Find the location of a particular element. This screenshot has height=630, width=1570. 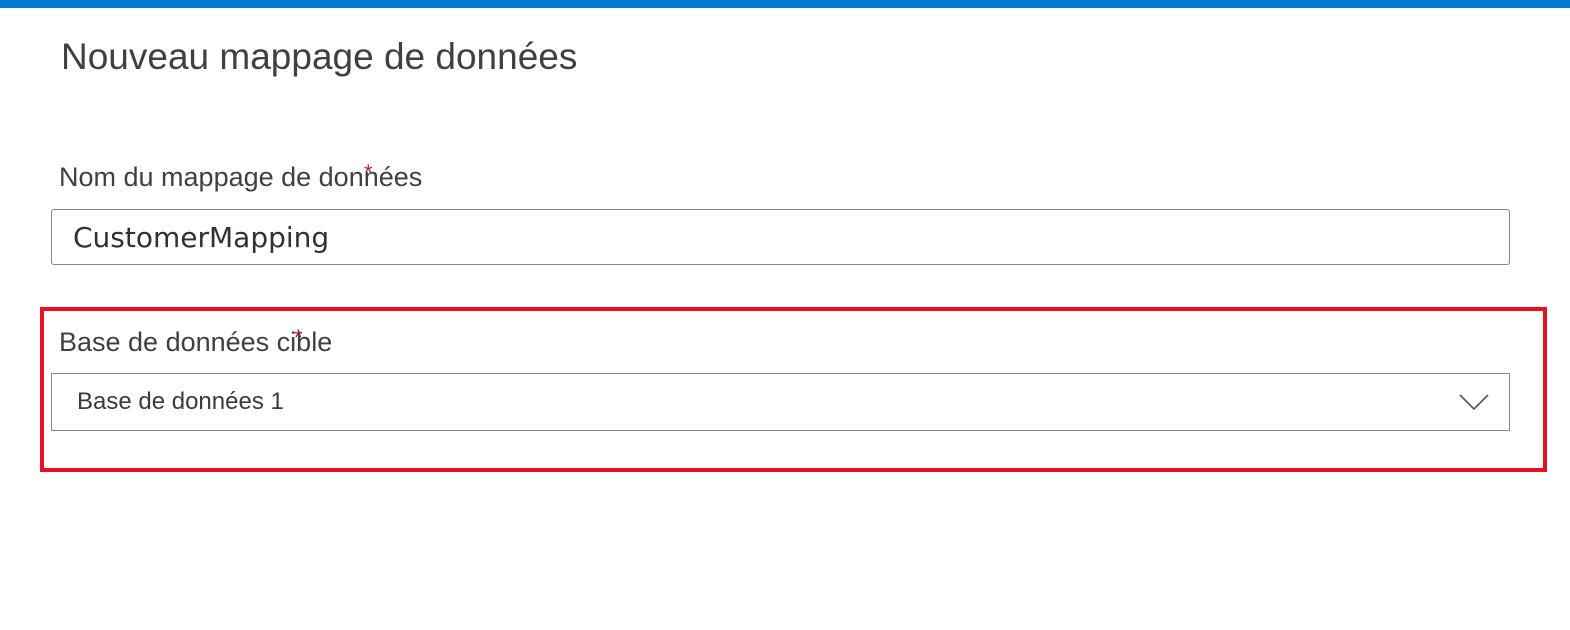

page-title: Nouveau mappage de données is located at coordinates (319, 56).